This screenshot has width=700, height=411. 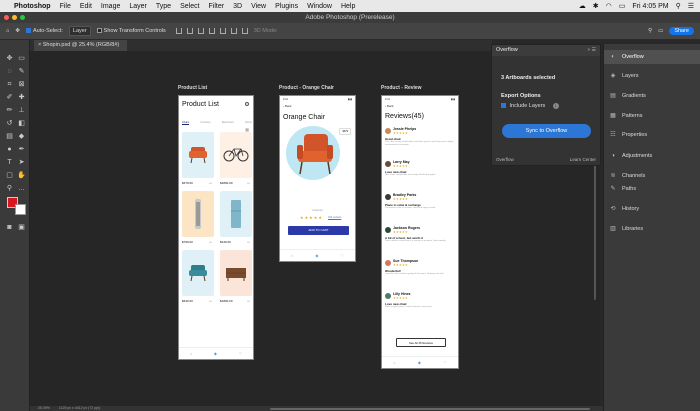 I want to click on menu-window: Window, so click(x=319, y=6).